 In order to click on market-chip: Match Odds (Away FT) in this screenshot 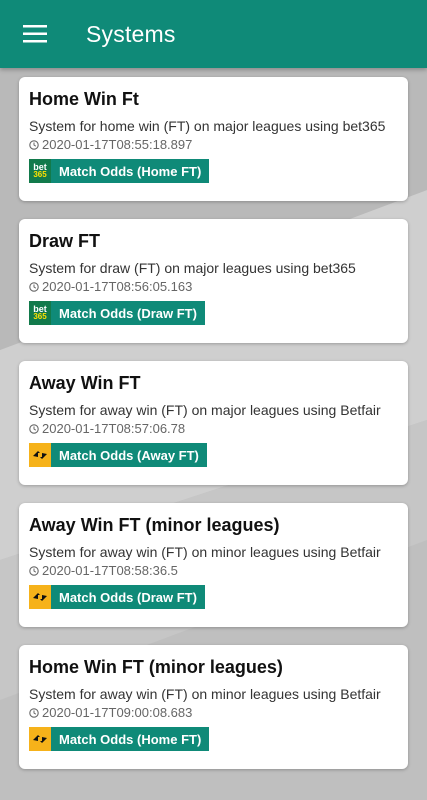, I will do `click(118, 455)`.